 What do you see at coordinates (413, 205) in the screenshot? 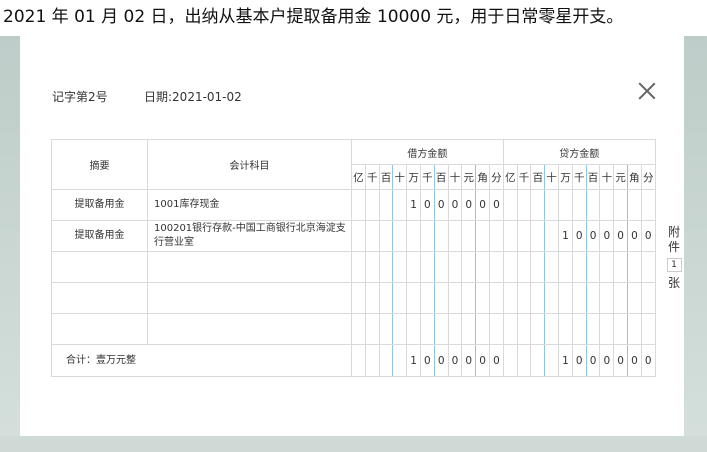
I see `debit-digit-cell: 1` at bounding box center [413, 205].